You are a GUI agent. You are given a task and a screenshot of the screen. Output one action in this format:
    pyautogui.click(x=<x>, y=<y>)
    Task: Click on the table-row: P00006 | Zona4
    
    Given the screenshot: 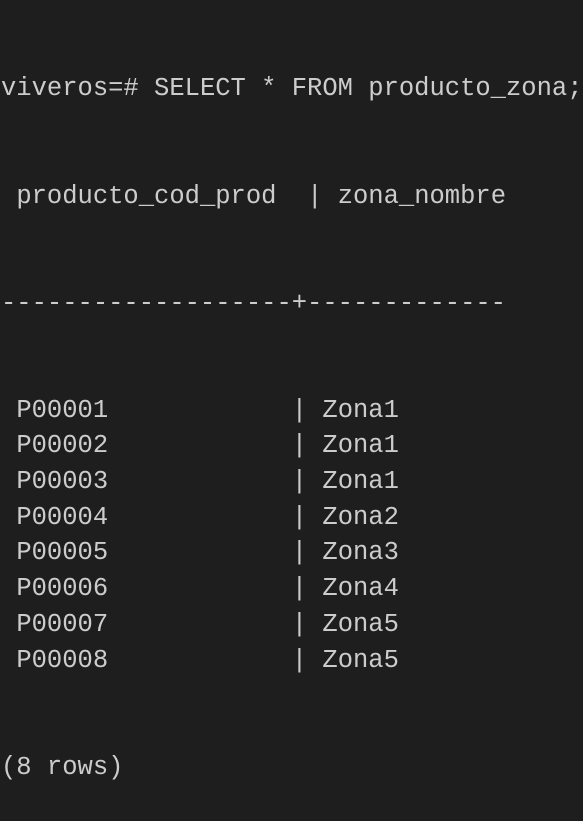 What is the action you would take?
    pyautogui.click(x=292, y=589)
    